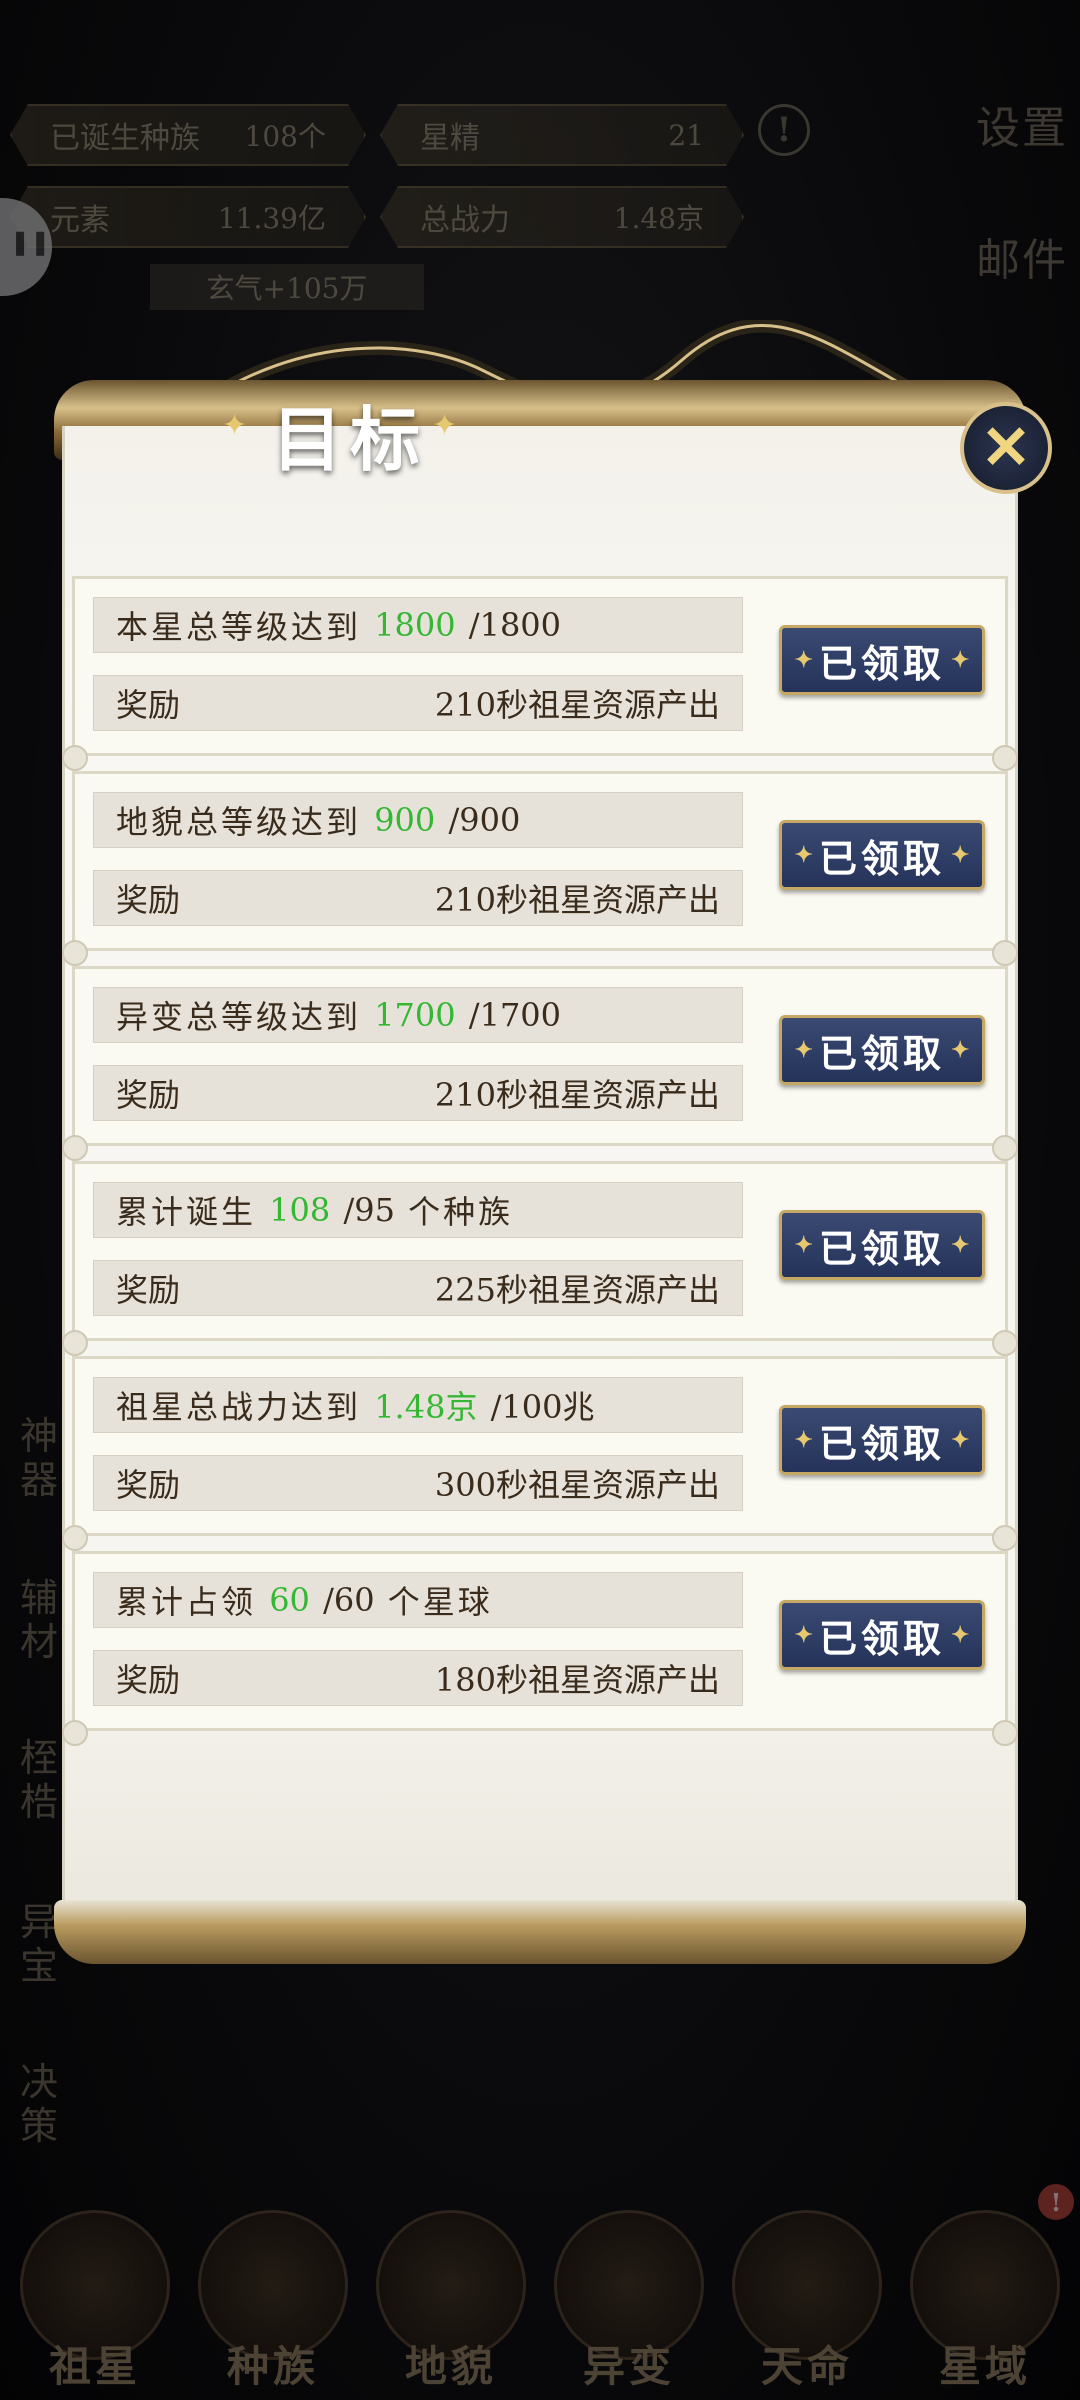  Describe the element at coordinates (577, 1485) in the screenshot. I see `reward-text: 300秒祖星资源产出` at that location.